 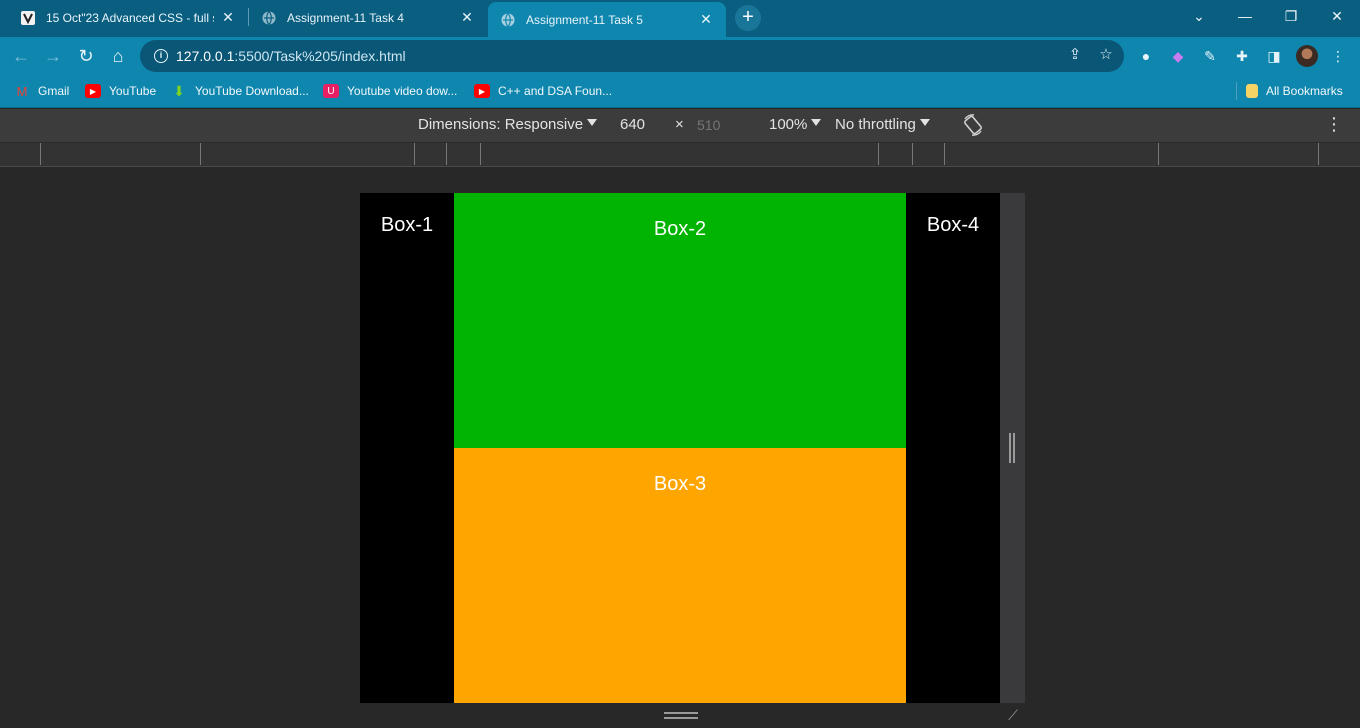 What do you see at coordinates (1199, 16) in the screenshot?
I see `tab-search-chevron-icon: ⌄` at bounding box center [1199, 16].